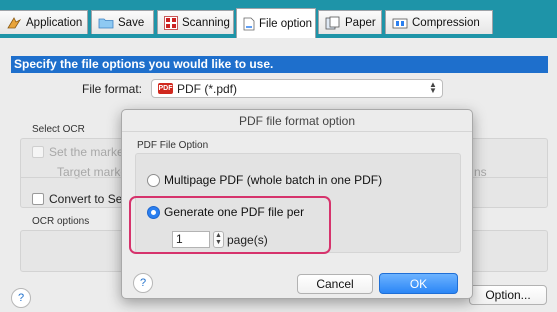 The image size is (557, 312). What do you see at coordinates (286, 23) in the screenshot?
I see `tab-label: File option` at bounding box center [286, 23].